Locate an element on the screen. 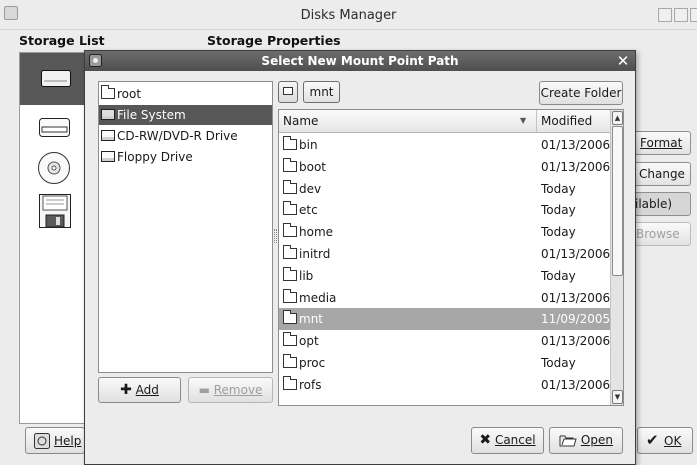  storage-item-floppy is located at coordinates (53, 214).